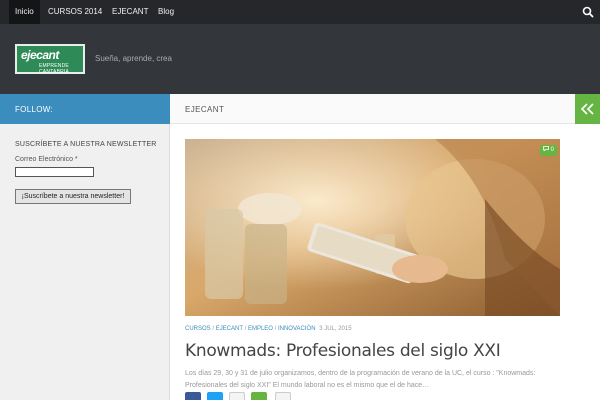 This screenshot has width=600, height=400. Describe the element at coordinates (54, 172) in the screenshot. I see `email-field` at that location.